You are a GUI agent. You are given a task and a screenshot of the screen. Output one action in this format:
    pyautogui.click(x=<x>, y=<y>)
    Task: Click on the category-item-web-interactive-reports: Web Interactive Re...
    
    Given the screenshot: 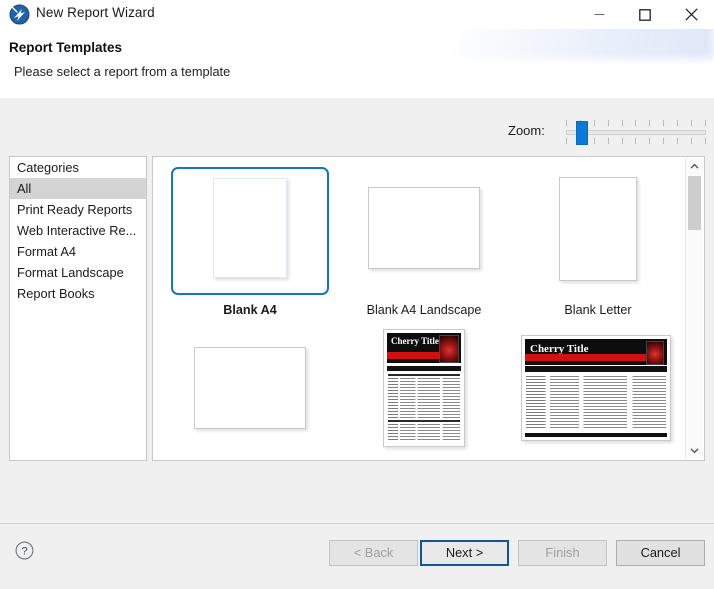 What is the action you would take?
    pyautogui.click(x=78, y=230)
    